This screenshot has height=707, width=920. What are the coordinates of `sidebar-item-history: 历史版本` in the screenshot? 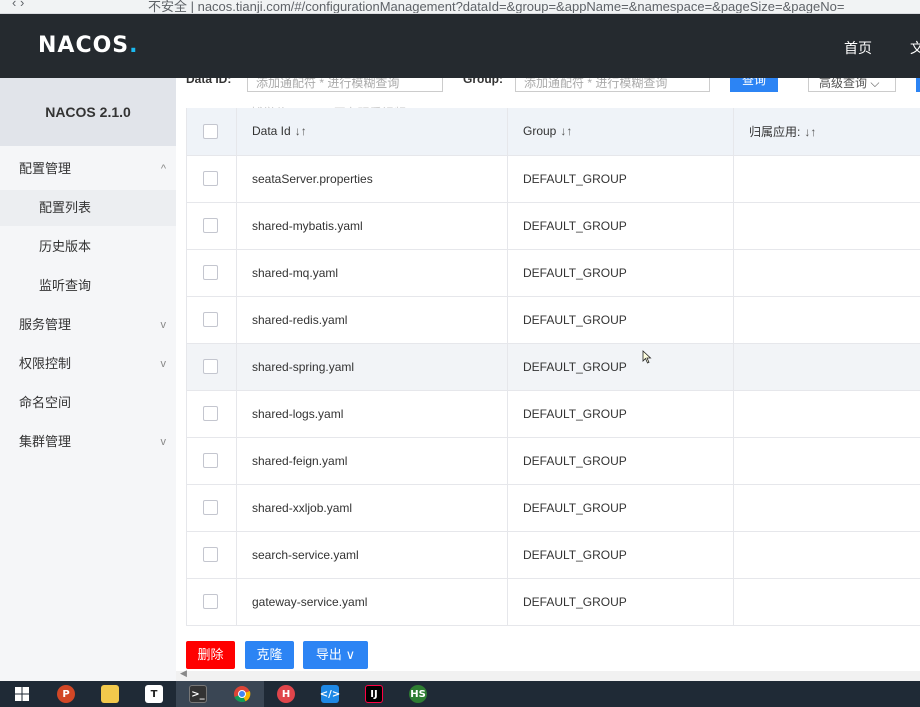 It's located at (88, 247).